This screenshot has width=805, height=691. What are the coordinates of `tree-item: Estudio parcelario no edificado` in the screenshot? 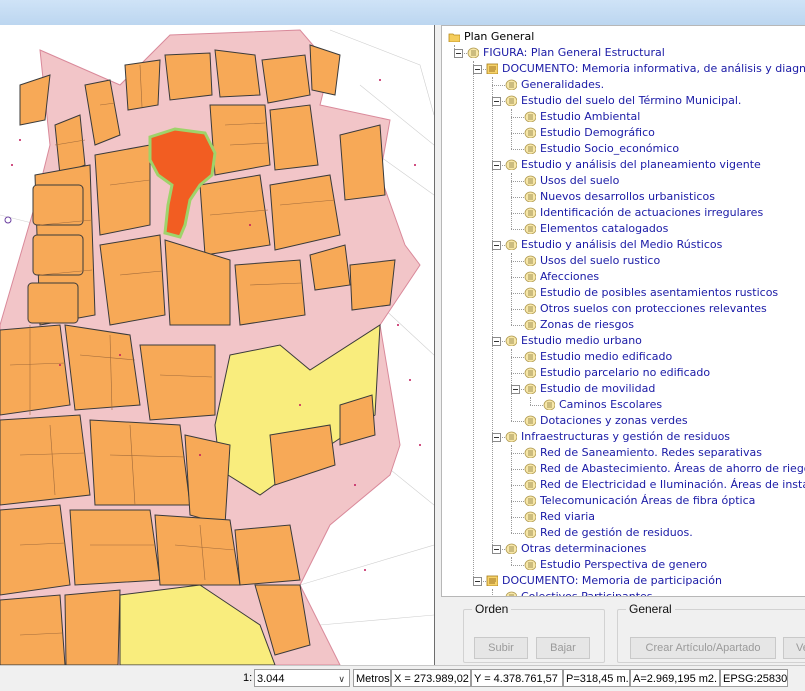 It's located at (624, 373).